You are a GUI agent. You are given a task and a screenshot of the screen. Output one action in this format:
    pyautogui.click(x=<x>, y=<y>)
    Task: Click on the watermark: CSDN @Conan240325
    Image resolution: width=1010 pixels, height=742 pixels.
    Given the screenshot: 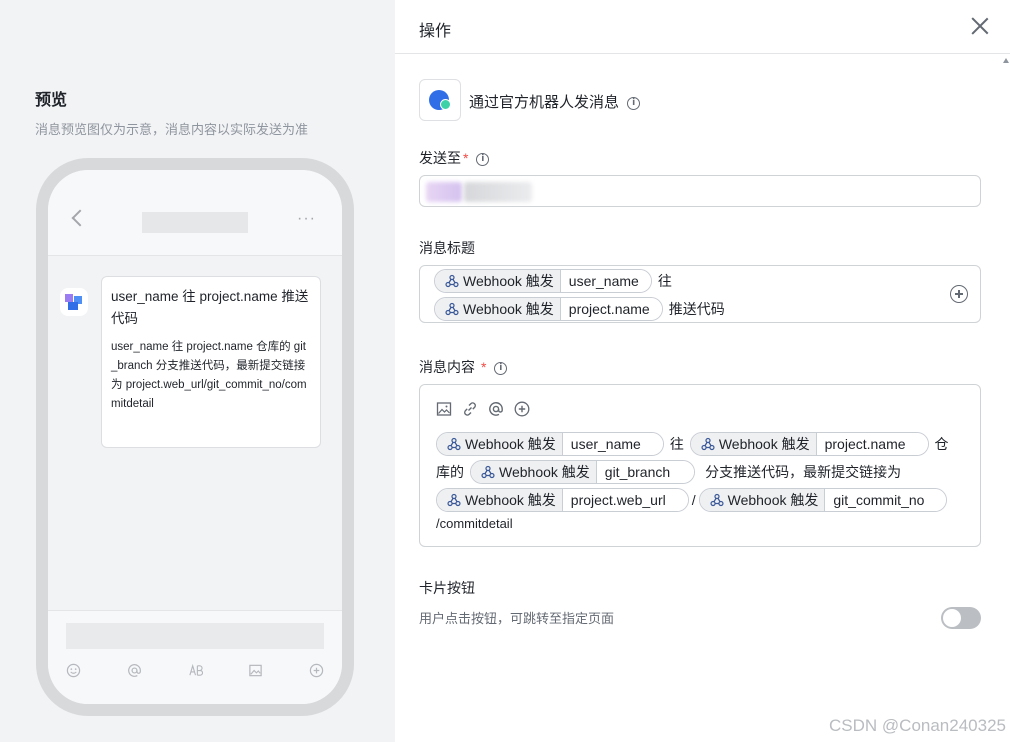 What is the action you would take?
    pyautogui.click(x=917, y=725)
    